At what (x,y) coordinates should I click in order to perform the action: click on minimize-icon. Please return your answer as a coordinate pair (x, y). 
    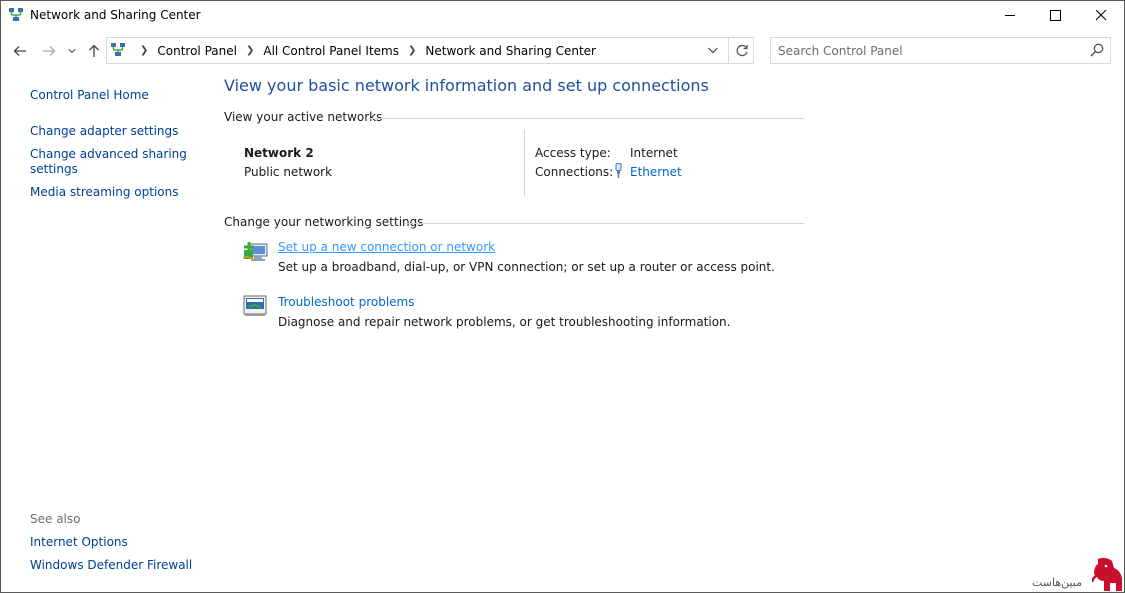
    Looking at the image, I should click on (1009, 15).